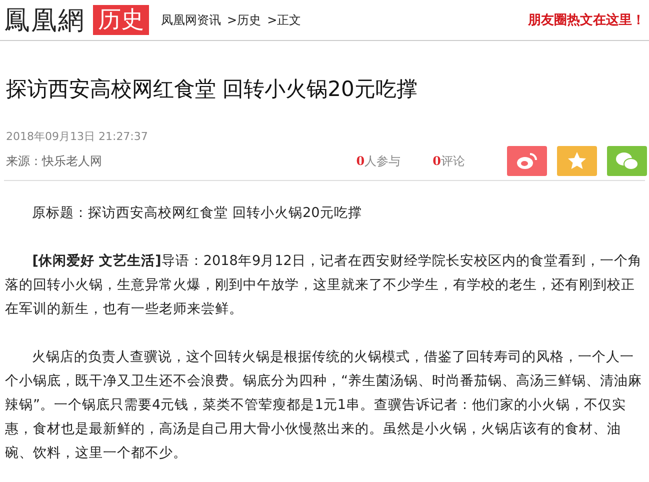 This screenshot has height=482, width=649. I want to click on weibo-icon, so click(527, 161).